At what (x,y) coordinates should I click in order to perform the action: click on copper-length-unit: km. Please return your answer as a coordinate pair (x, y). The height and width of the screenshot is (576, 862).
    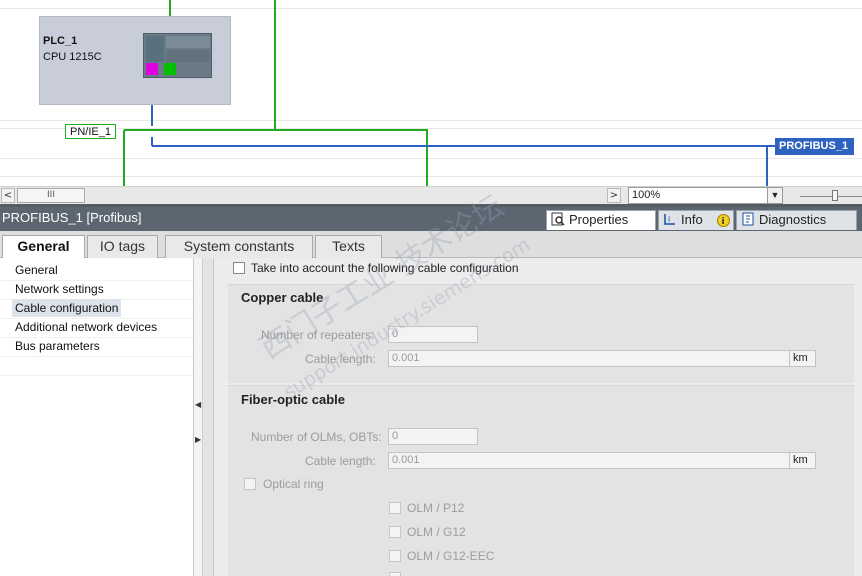
    Looking at the image, I should click on (803, 358).